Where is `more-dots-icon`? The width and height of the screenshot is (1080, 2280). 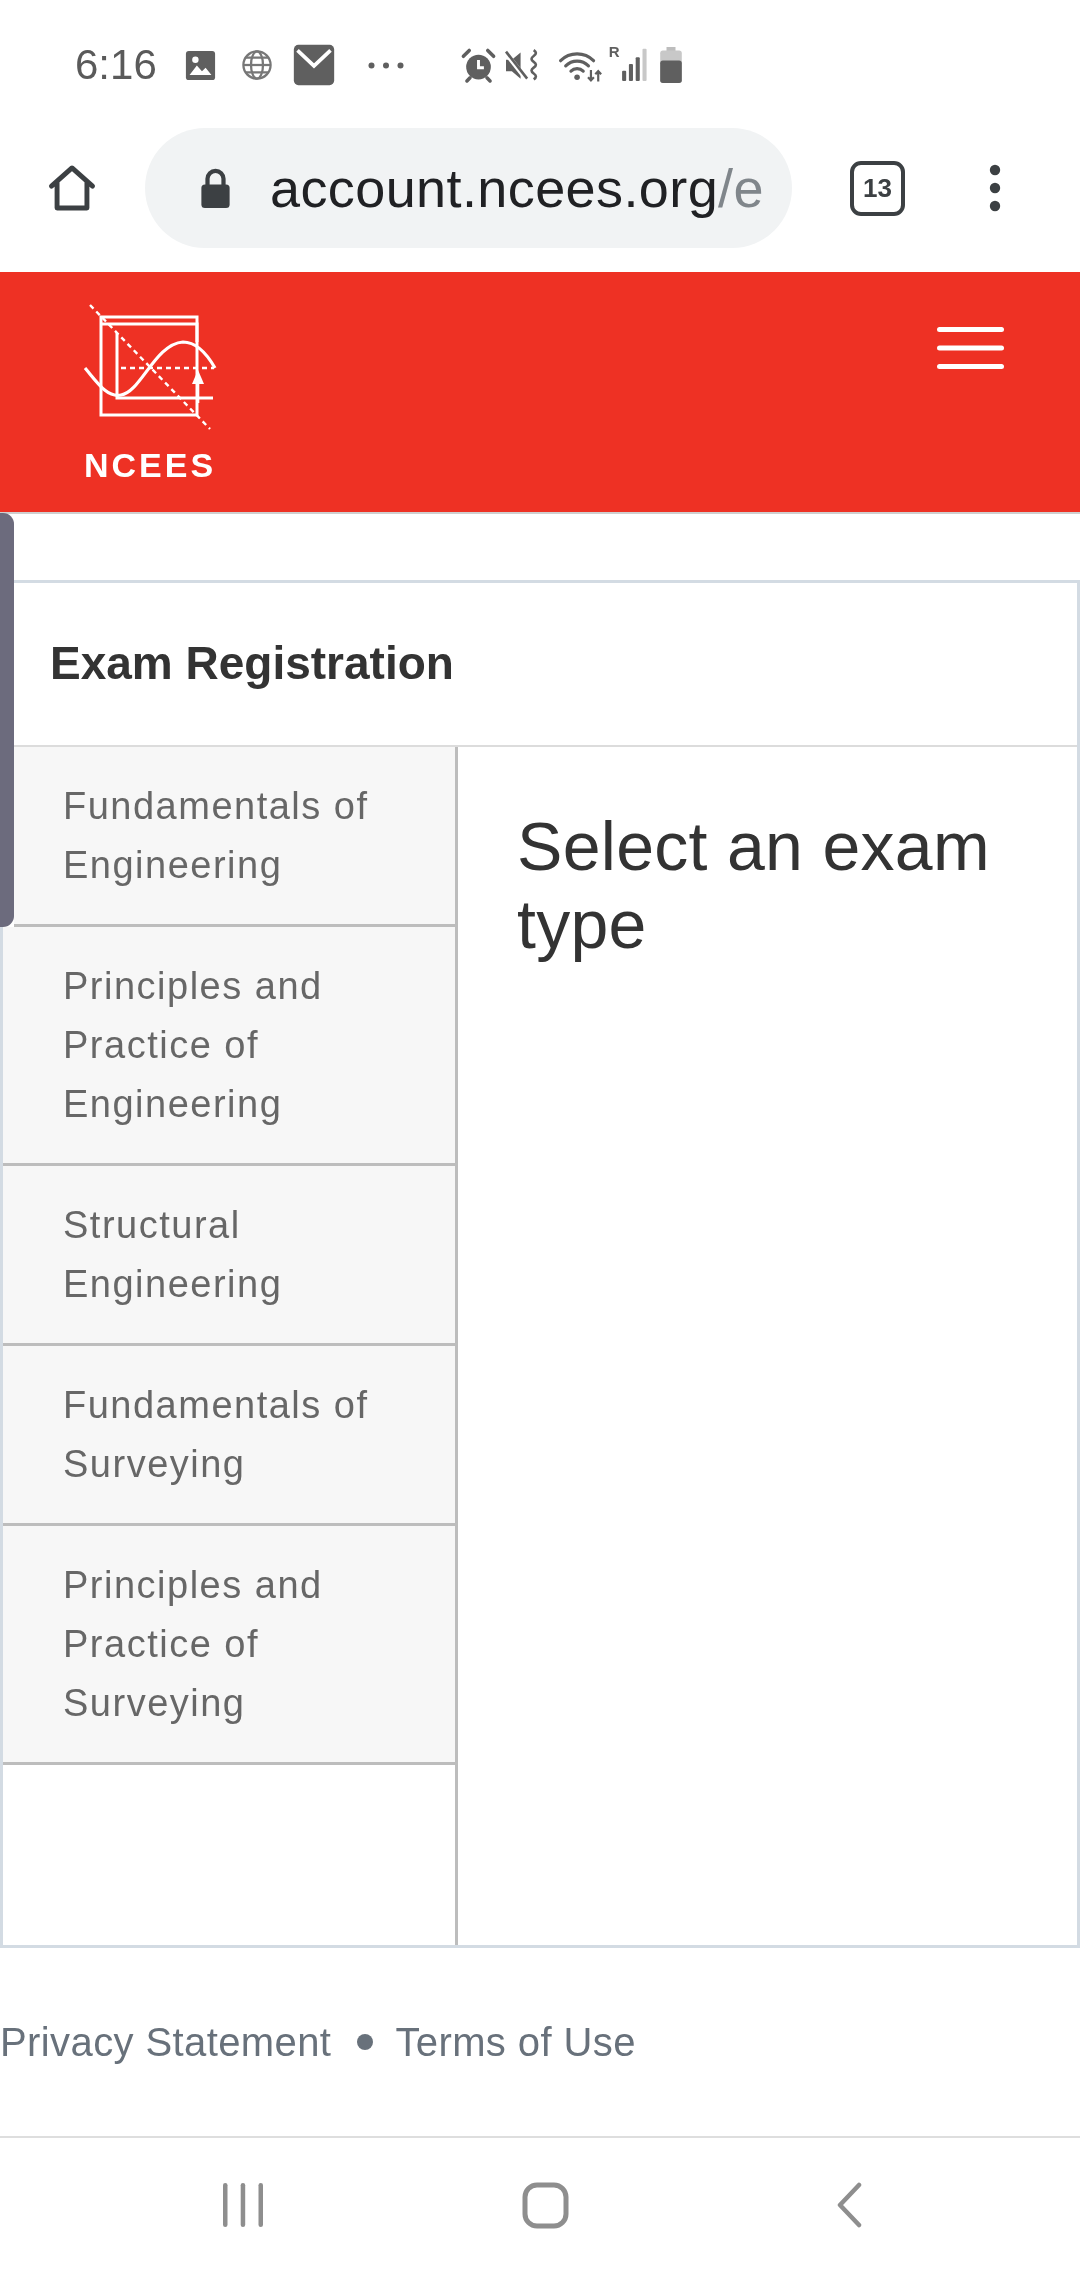 more-dots-icon is located at coordinates (385, 65).